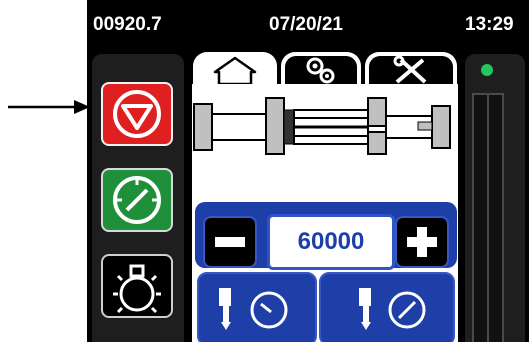 The height and width of the screenshot is (342, 529). I want to click on start-cycle-button, so click(137, 200).